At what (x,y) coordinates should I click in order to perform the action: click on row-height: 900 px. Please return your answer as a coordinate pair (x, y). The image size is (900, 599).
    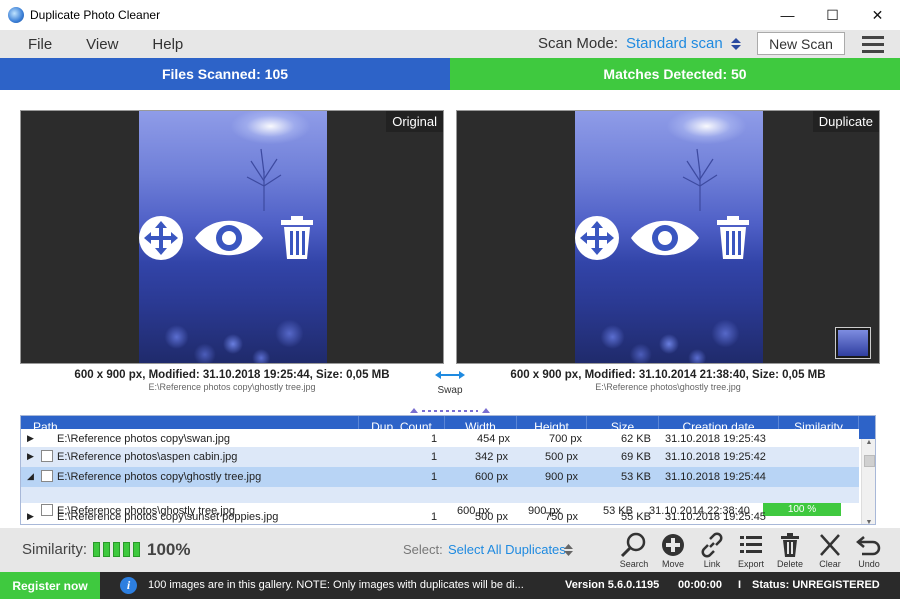
    Looking at the image, I should click on (562, 477).